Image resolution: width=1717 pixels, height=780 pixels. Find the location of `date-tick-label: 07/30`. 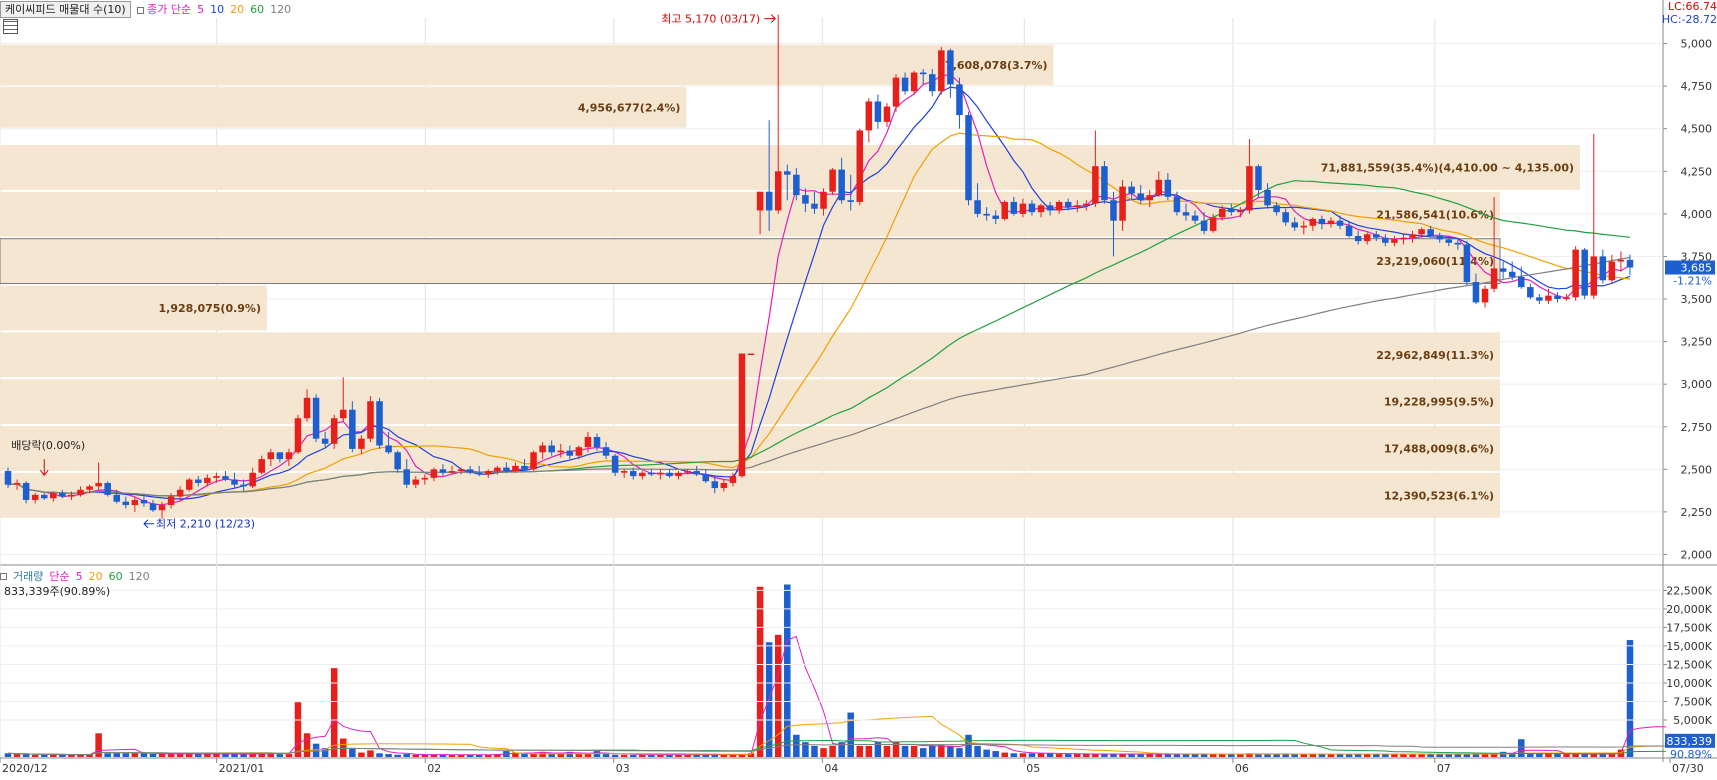

date-tick-label: 07/30 is located at coordinates (1688, 768).